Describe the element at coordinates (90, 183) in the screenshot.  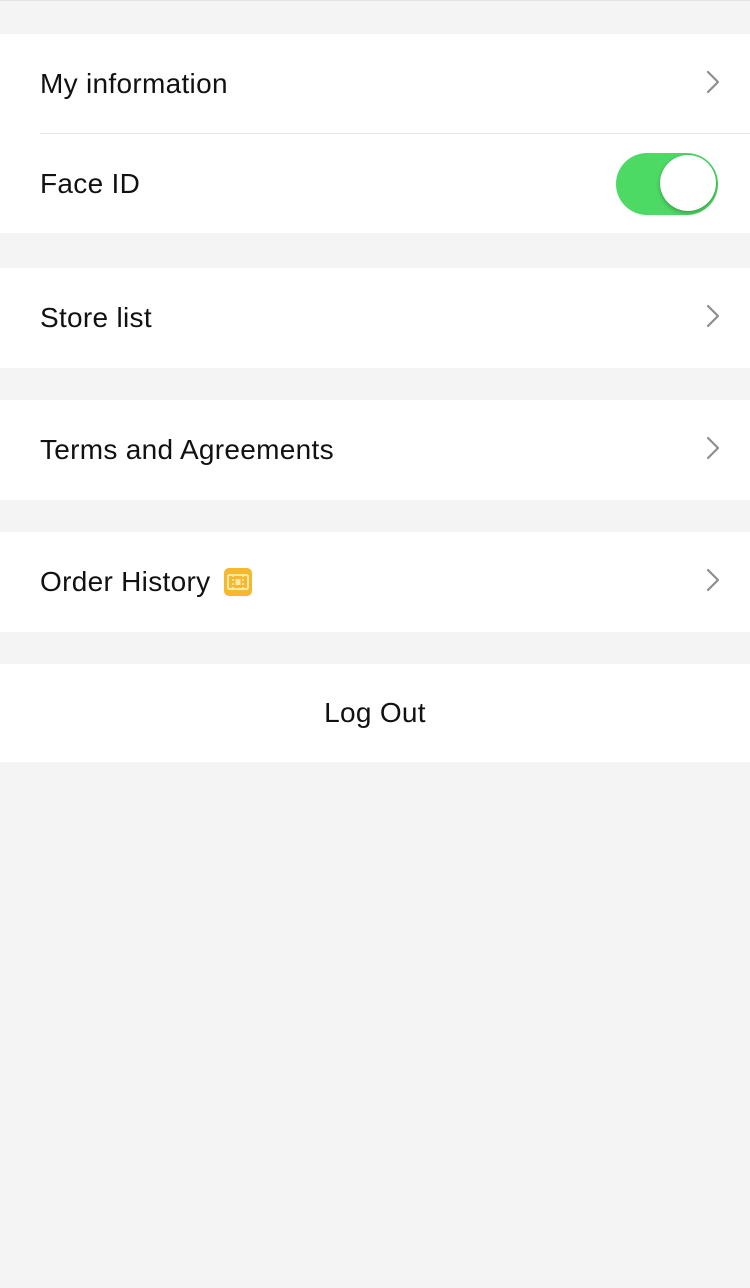
I see `face-id-label: Face ID` at that location.